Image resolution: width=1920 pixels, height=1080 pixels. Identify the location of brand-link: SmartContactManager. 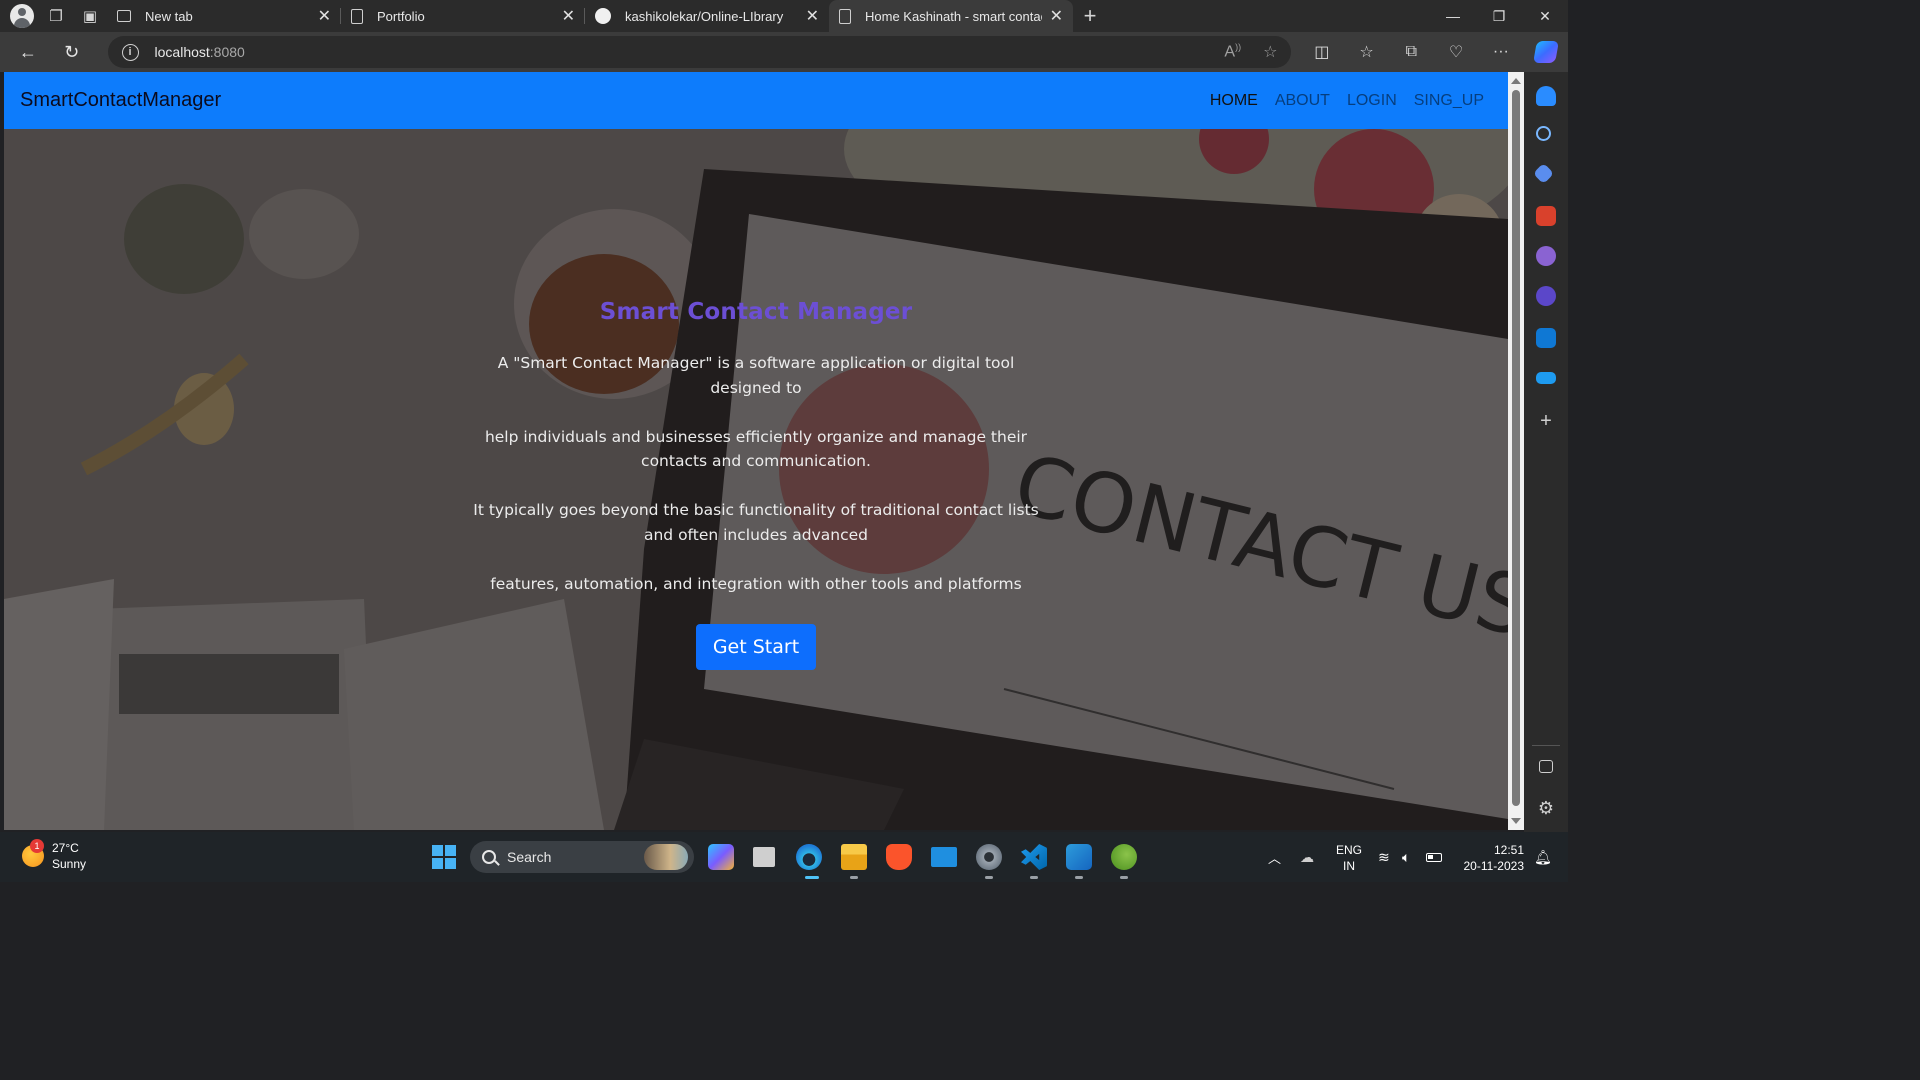
(120, 100).